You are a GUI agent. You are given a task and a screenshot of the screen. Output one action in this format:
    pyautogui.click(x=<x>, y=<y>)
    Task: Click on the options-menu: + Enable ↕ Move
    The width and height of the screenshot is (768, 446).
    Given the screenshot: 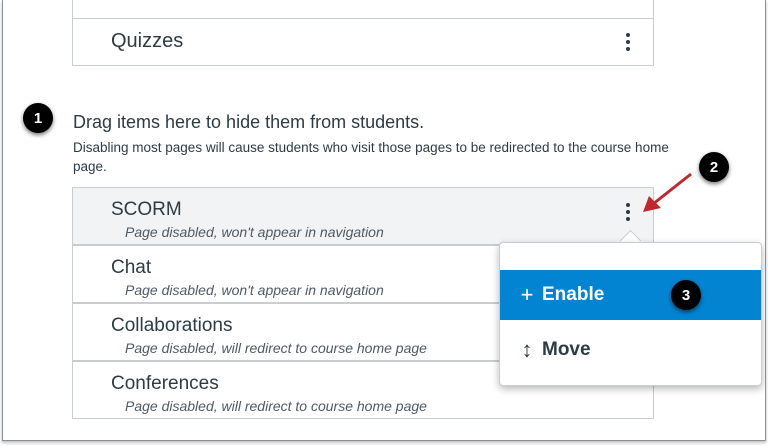 What is the action you would take?
    pyautogui.click(x=630, y=314)
    